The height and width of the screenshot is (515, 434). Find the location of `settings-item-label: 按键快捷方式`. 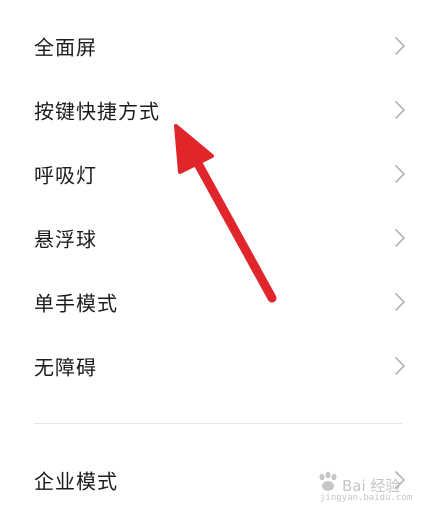

settings-item-label: 按键快捷方式 is located at coordinates (97, 111).